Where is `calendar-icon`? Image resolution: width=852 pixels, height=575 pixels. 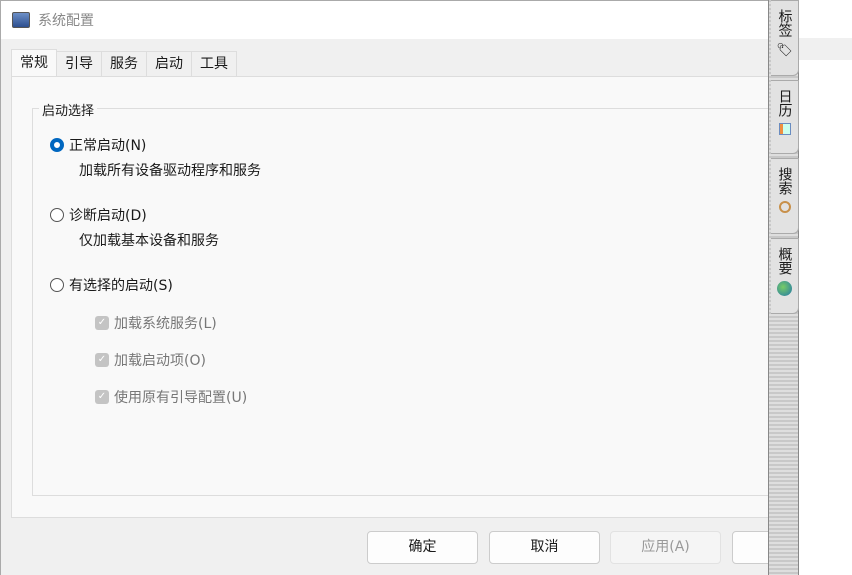
calendar-icon is located at coordinates (784, 129).